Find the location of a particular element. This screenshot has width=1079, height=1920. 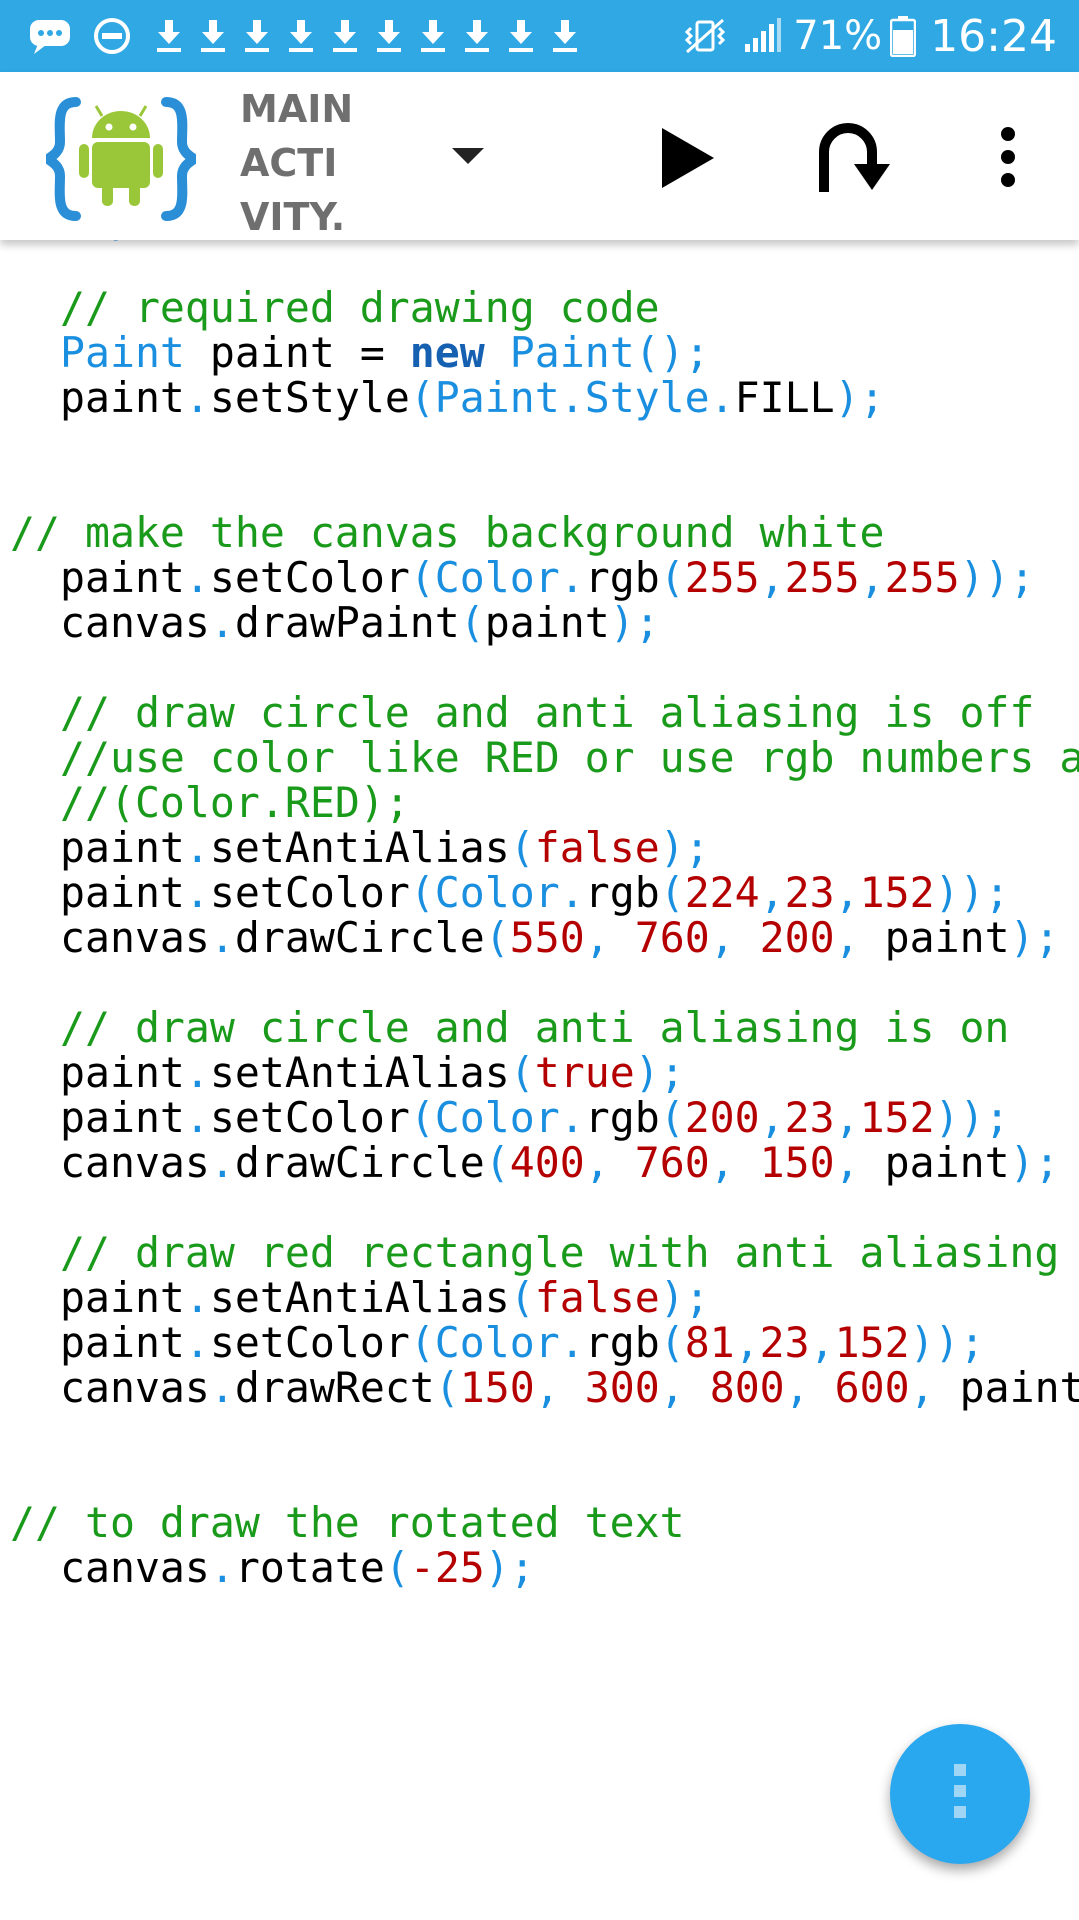

code-token: 400 is located at coordinates (547, 1162).